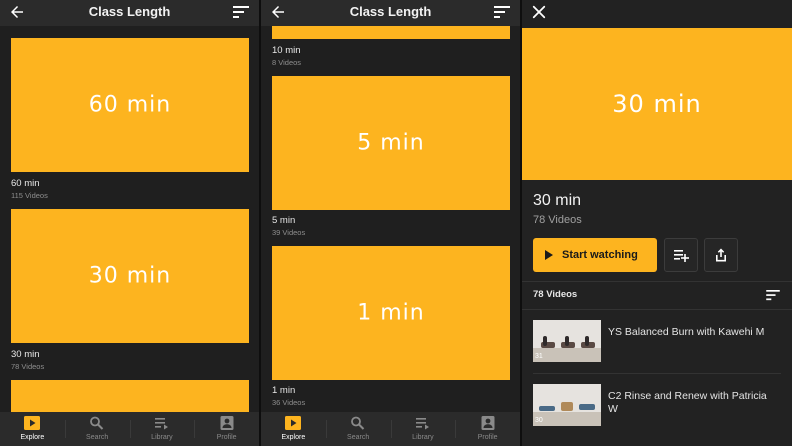 The image size is (792, 446). I want to click on tile-label: 60 min, so click(130, 105).